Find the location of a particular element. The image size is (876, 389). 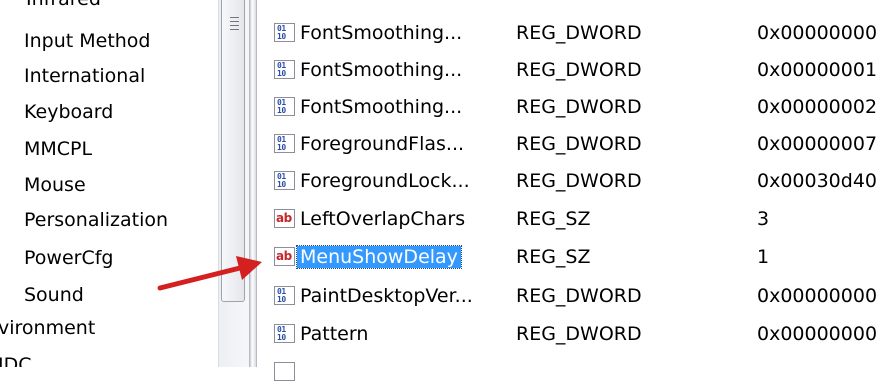

string-value-icon is located at coordinates (284, 371).